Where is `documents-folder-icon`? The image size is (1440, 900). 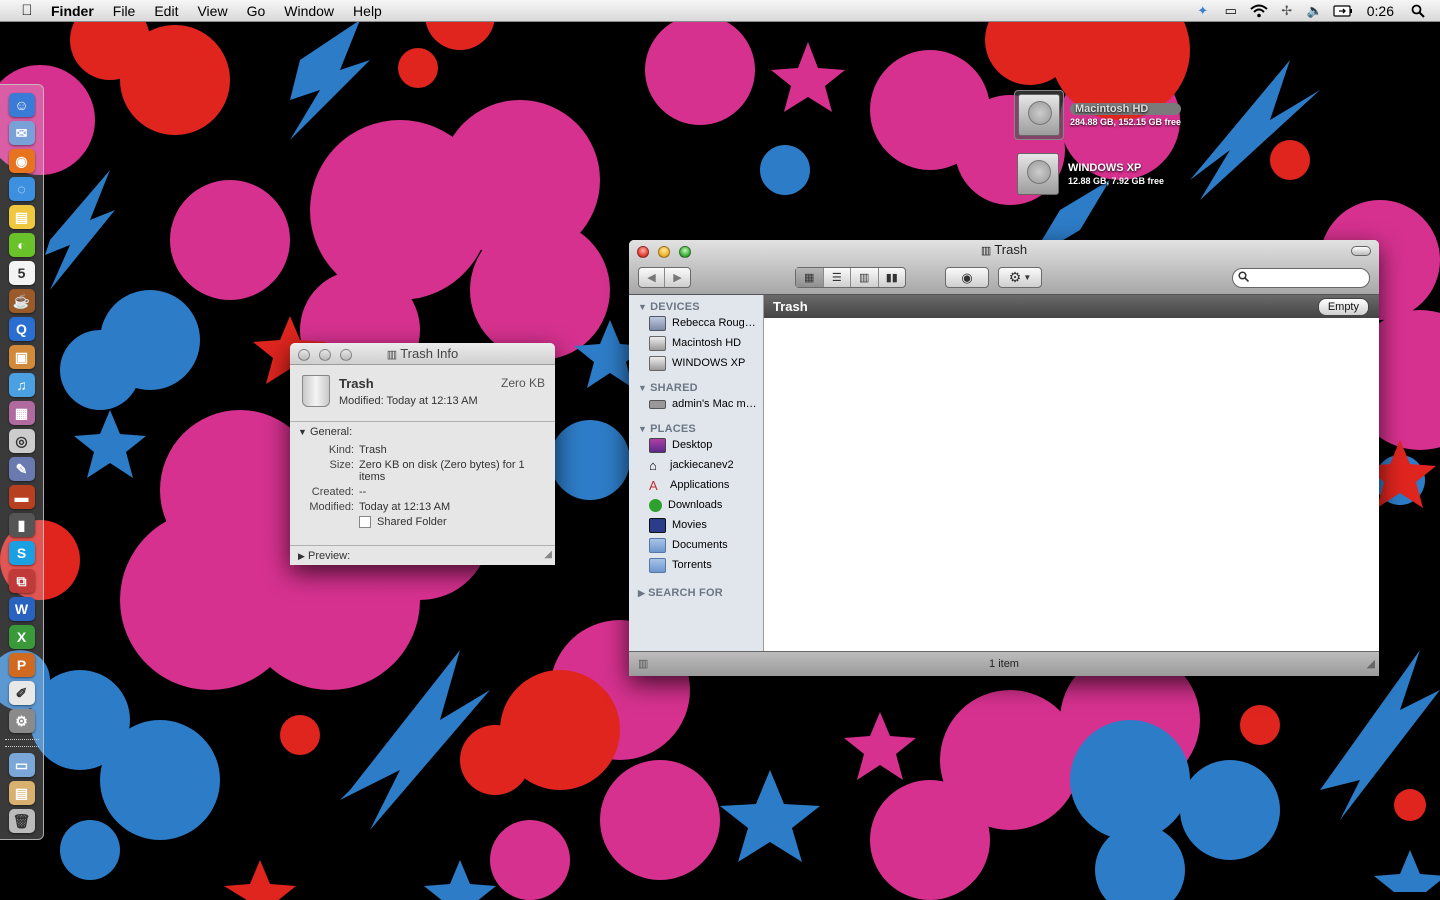
documents-folder-icon is located at coordinates (657, 545).